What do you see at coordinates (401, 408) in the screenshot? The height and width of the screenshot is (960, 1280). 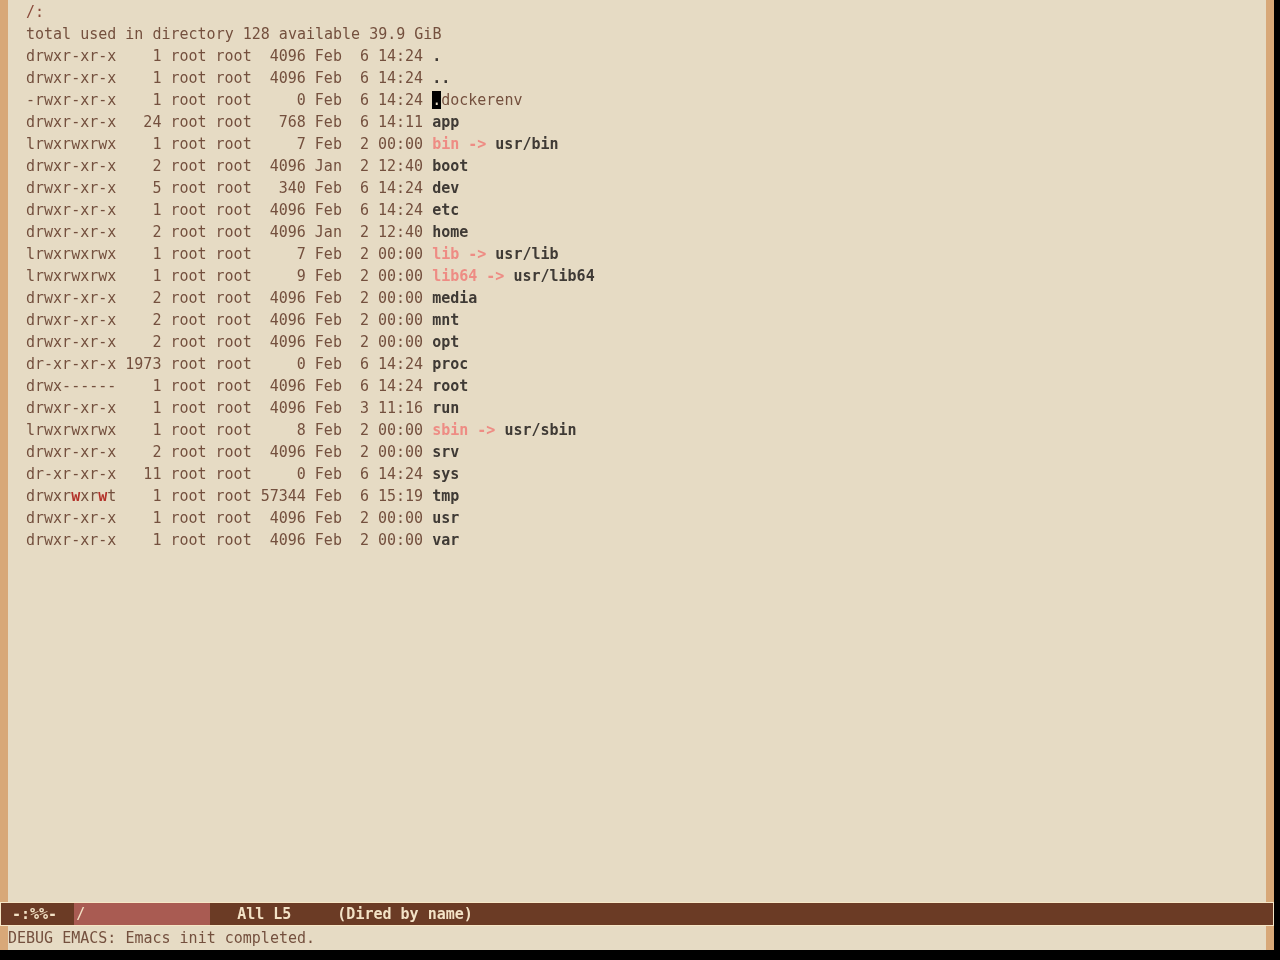 I see `time-text: 11:16` at bounding box center [401, 408].